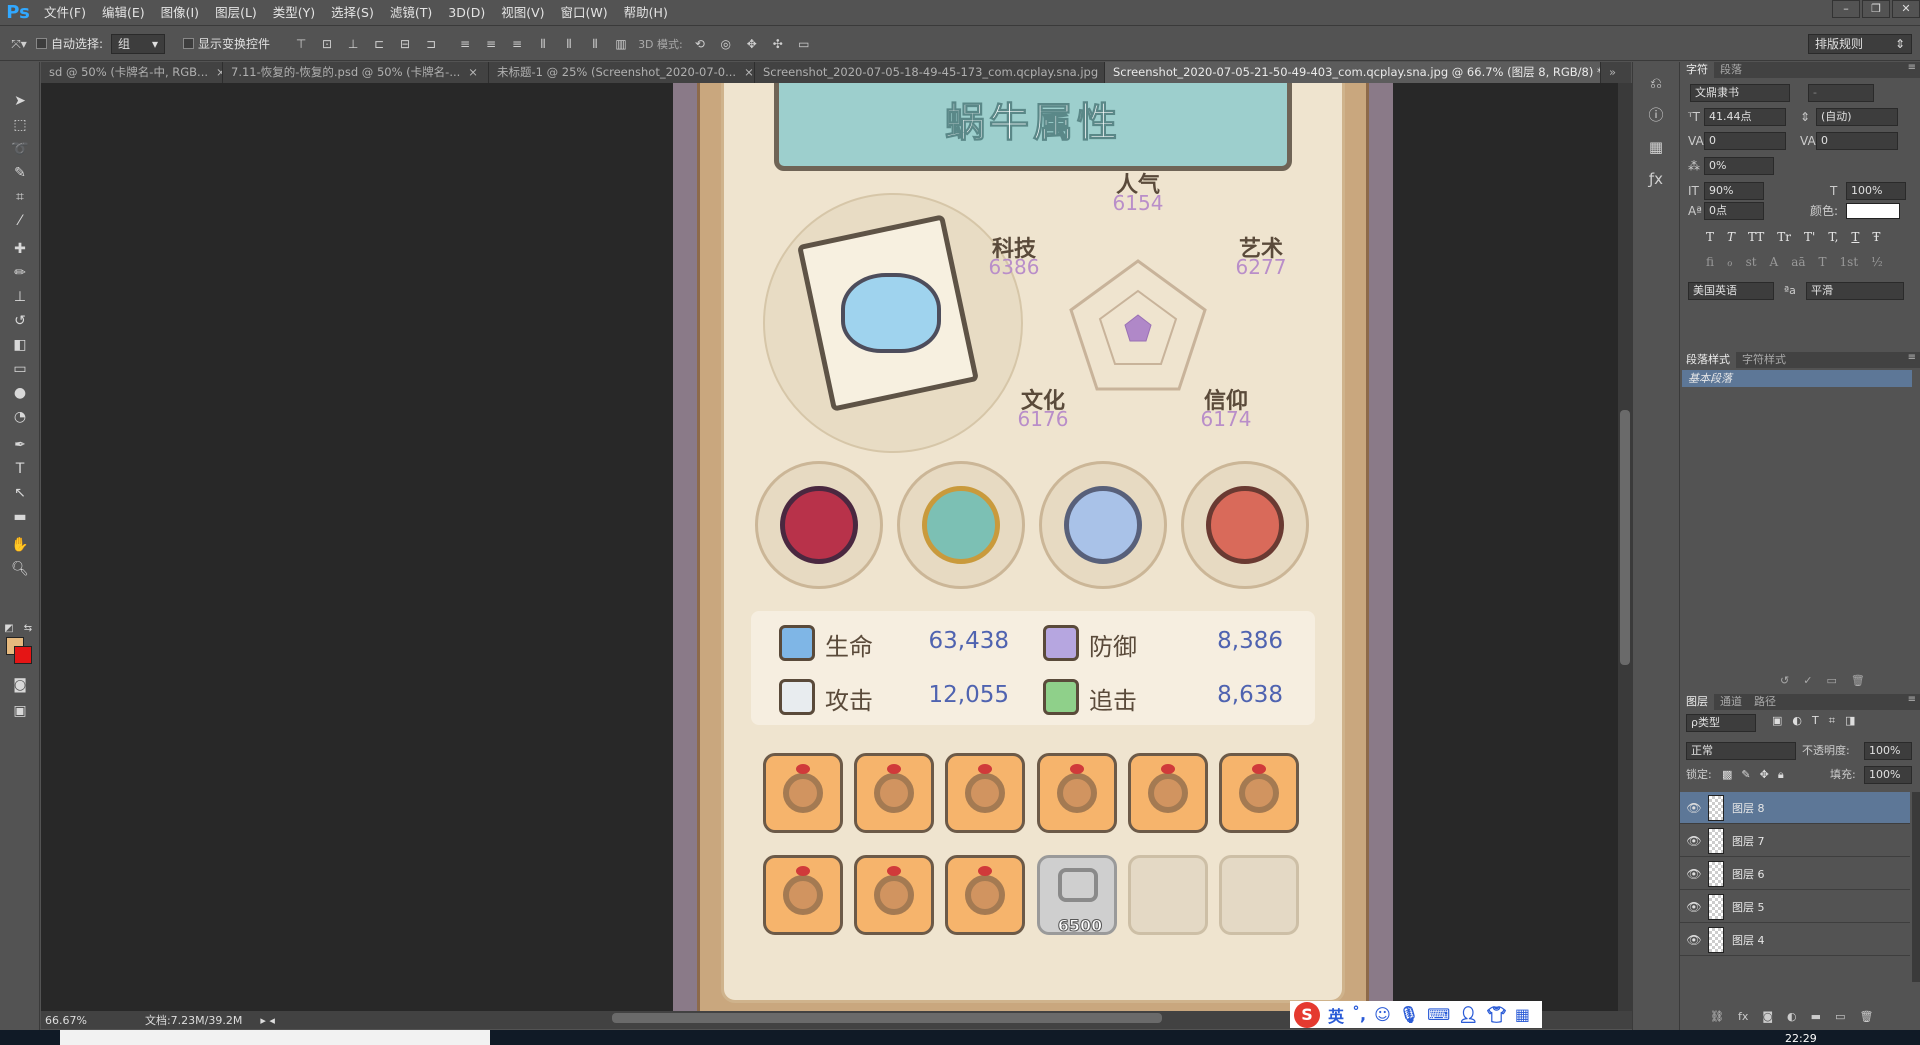 Image resolution: width=1920 pixels, height=1045 pixels. What do you see at coordinates (1784, 680) in the screenshot?
I see `clear-override-icon: ↺` at bounding box center [1784, 680].